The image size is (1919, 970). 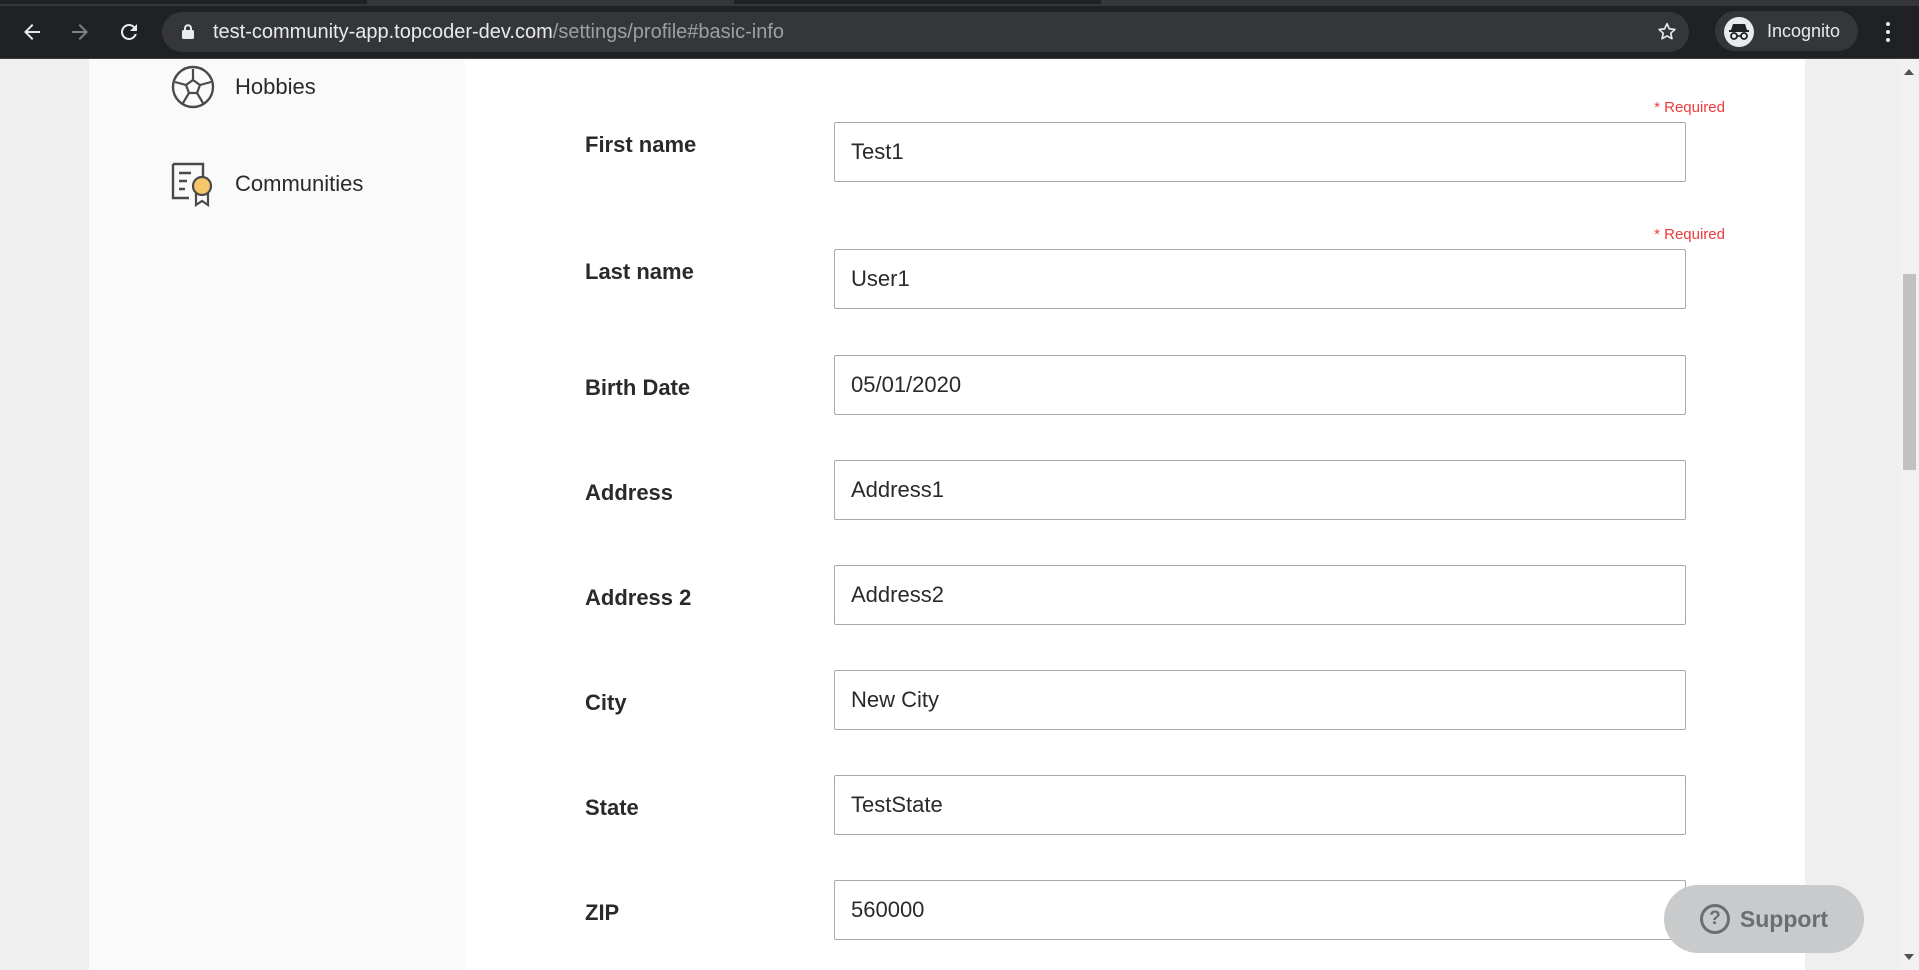 I want to click on sidebar-item-label: Communities, so click(x=299, y=183).